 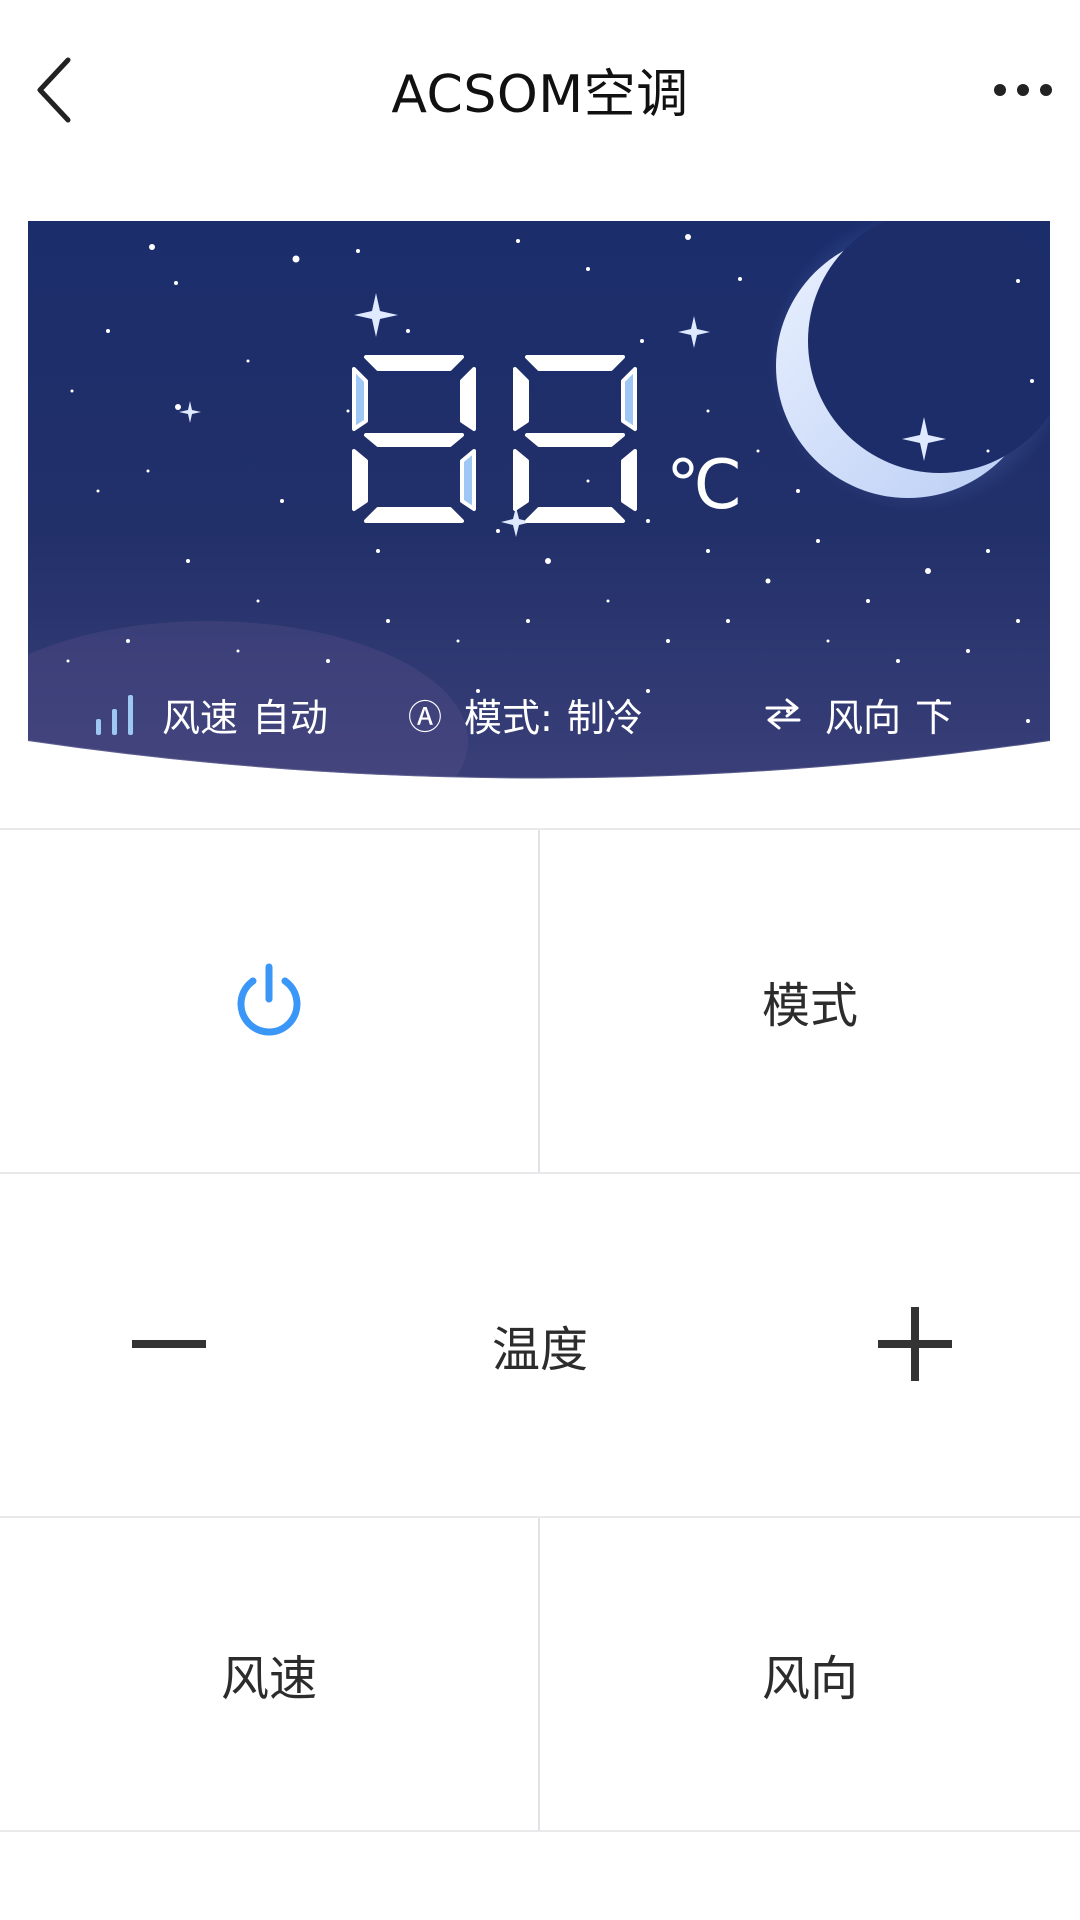 I want to click on status-row: 风速 自动 Ⓐ 模式: 制冷 风向 下, so click(x=539, y=714).